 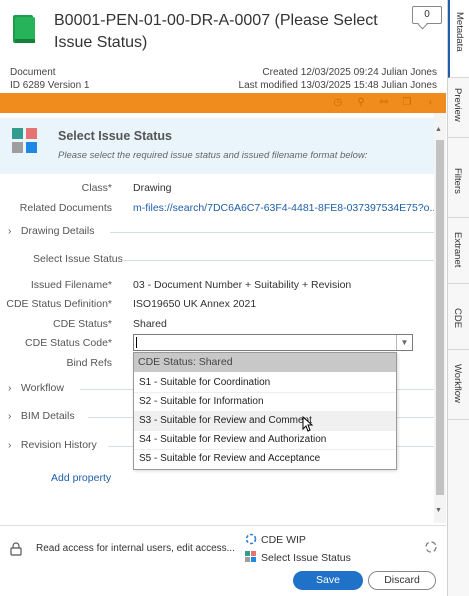 I want to click on dropdown-option-s3: S3 - Suitable for Review and Comment, so click(x=265, y=420).